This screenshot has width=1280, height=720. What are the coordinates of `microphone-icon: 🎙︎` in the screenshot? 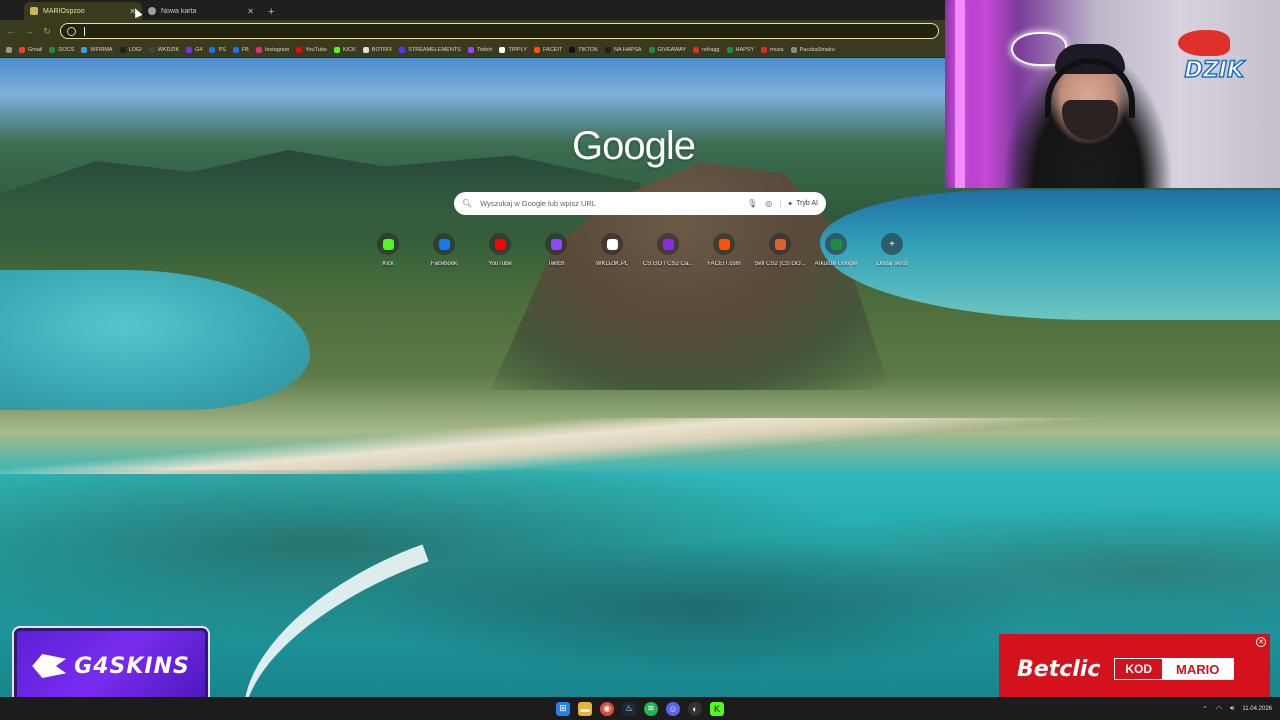 It's located at (752, 203).